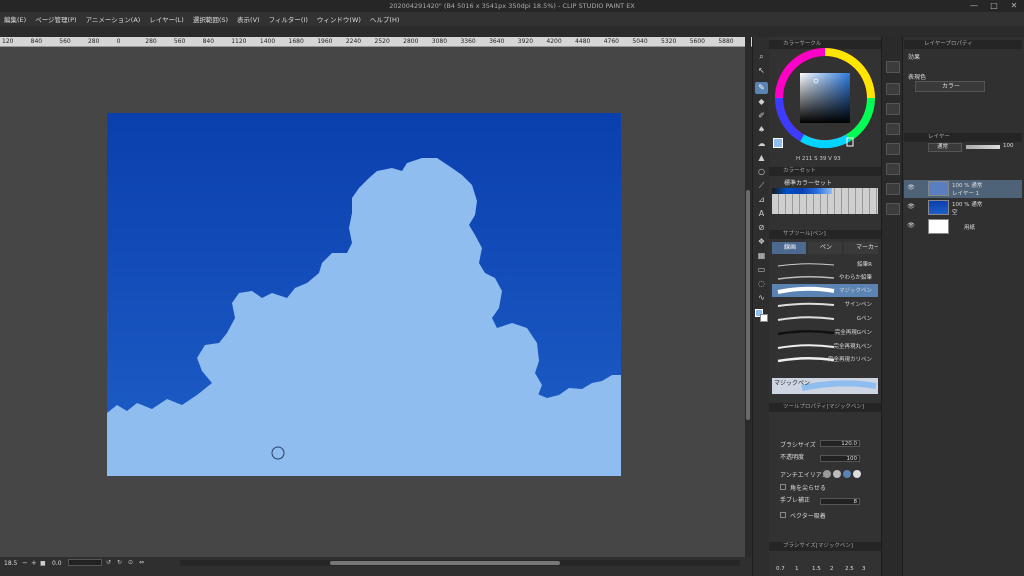 Image resolution: width=1024 pixels, height=576 pixels. What do you see at coordinates (893, 109) in the screenshot?
I see `info-icon` at bounding box center [893, 109].